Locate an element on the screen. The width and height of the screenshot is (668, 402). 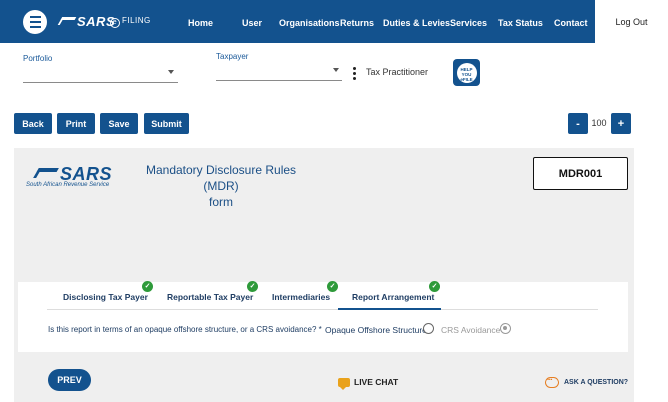
more-options-icon is located at coordinates (354, 73).